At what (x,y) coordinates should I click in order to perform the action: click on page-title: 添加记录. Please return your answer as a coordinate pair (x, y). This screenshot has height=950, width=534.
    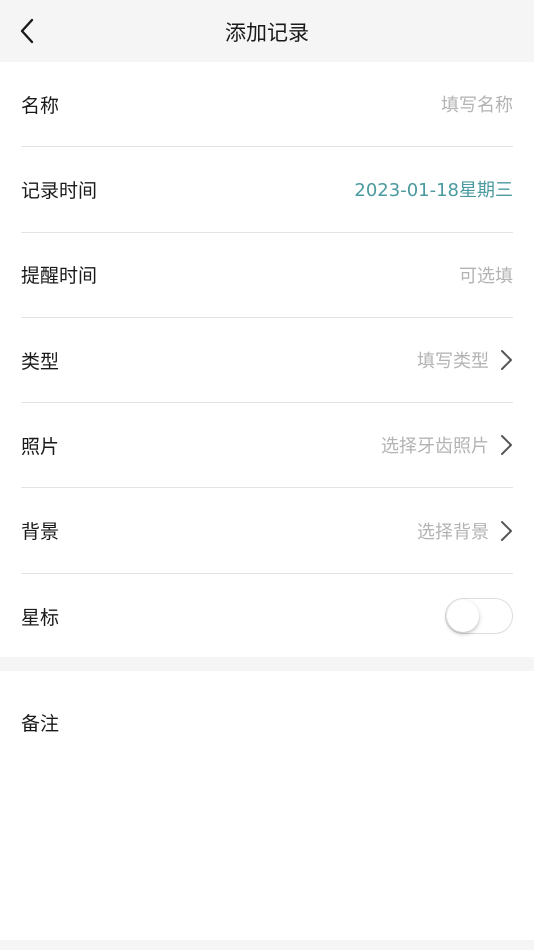
    Looking at the image, I should click on (267, 33).